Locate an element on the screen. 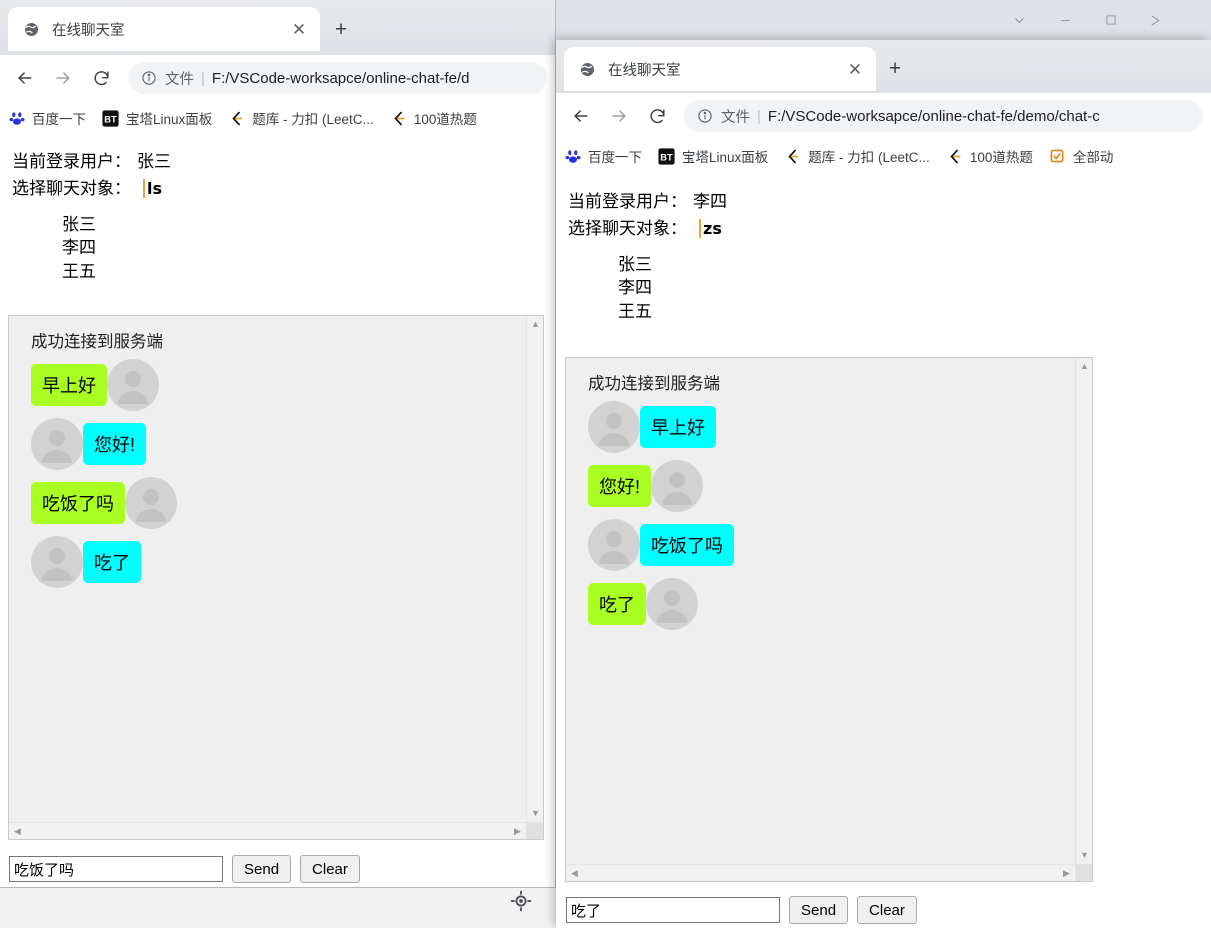 The width and height of the screenshot is (1211, 928). left-chat-horizontal-scrollbar: ◀ ▶ is located at coordinates (267, 830).